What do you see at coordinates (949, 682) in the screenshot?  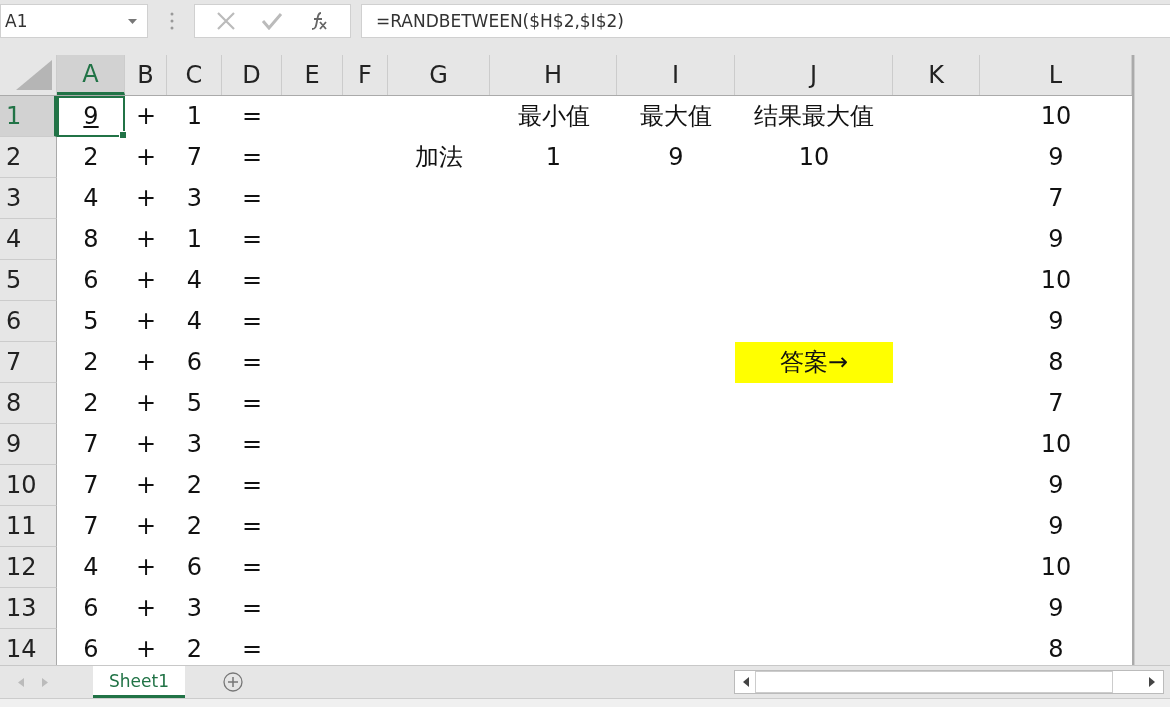 I see `horizontal-scrollbar` at bounding box center [949, 682].